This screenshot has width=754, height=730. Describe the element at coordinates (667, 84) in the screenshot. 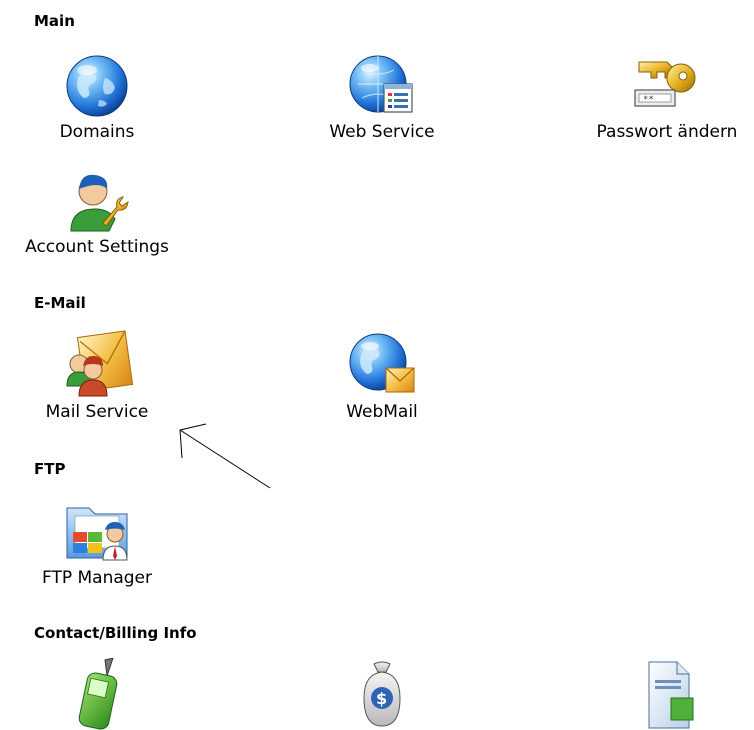

I see `key-icon: **` at that location.